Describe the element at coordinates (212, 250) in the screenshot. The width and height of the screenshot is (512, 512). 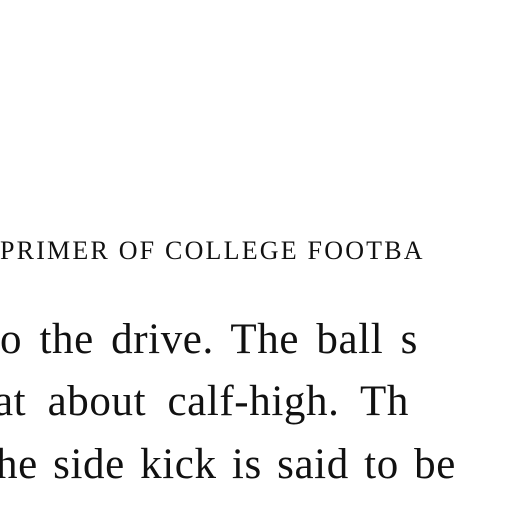
I see `running-head: PRIMER OF COLLEGE FOOTBA` at that location.